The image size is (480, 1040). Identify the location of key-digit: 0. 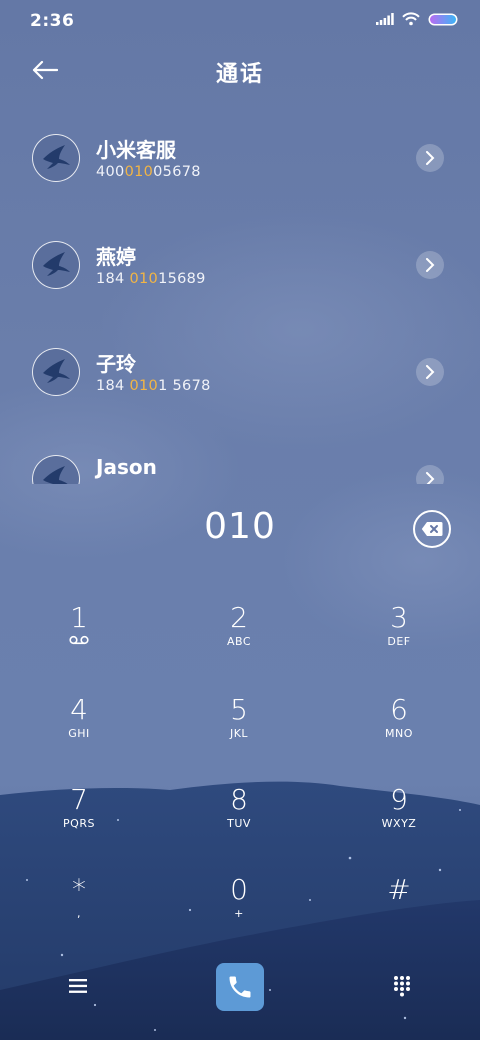
(239, 889).